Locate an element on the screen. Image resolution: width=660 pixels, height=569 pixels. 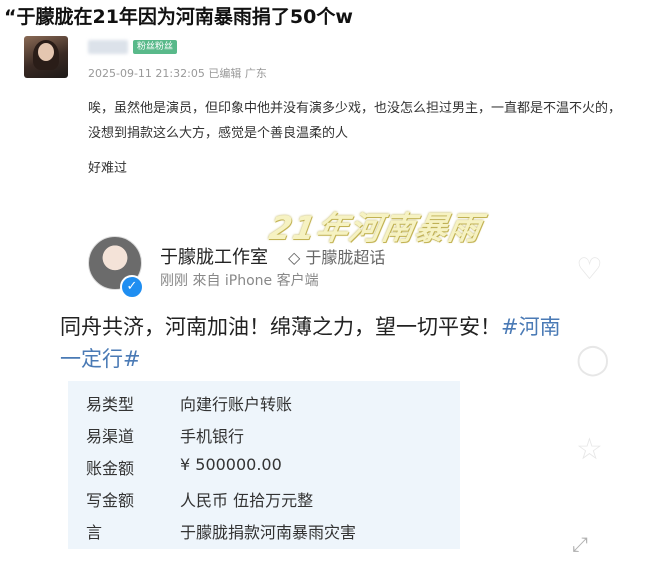
expand-icon: ⤢ is located at coordinates (580, 544).